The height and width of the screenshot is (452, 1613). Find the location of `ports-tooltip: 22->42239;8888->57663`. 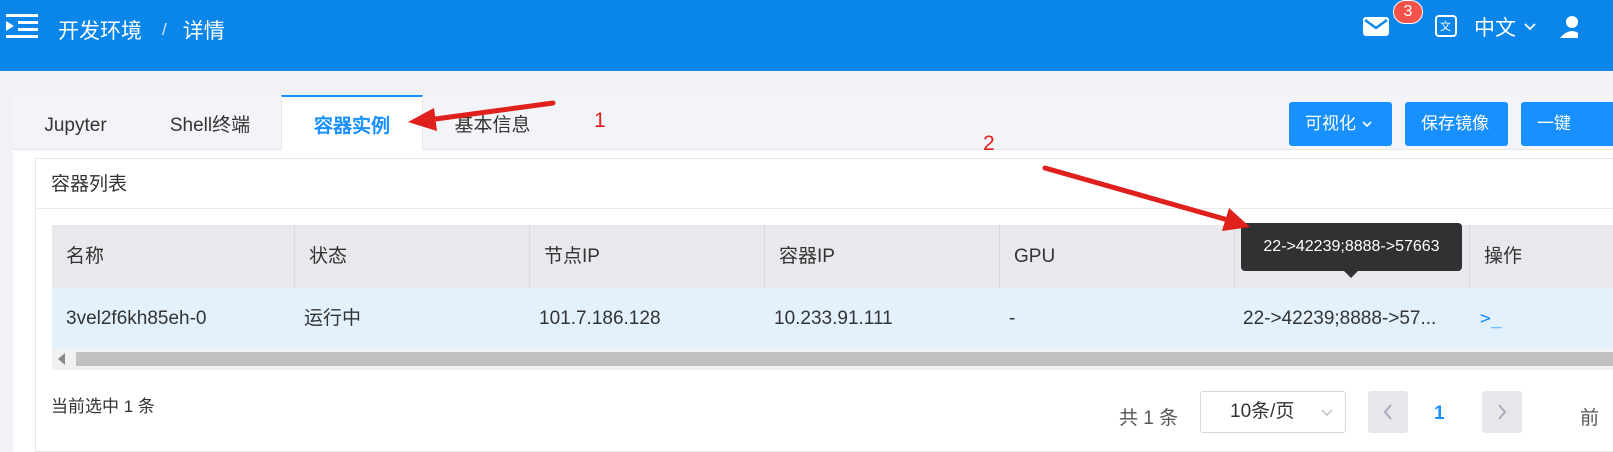

ports-tooltip: 22->42239;8888->57663 is located at coordinates (1351, 247).